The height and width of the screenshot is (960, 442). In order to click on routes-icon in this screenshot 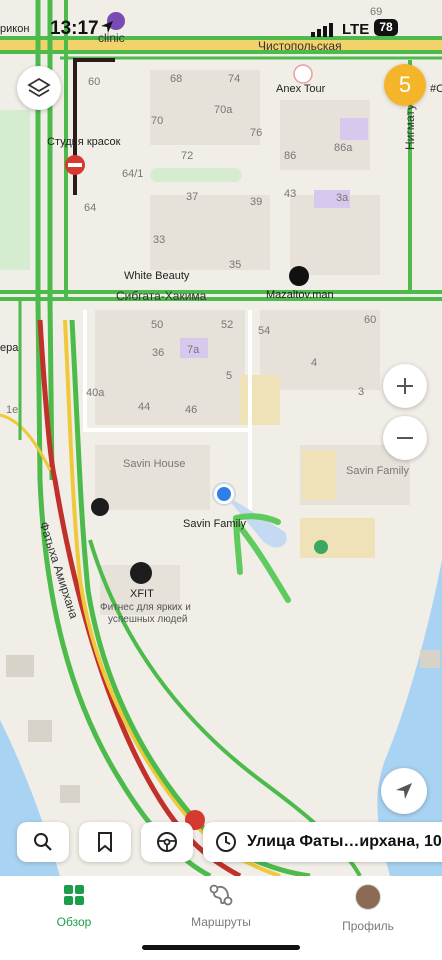, I will do `click(221, 895)`.